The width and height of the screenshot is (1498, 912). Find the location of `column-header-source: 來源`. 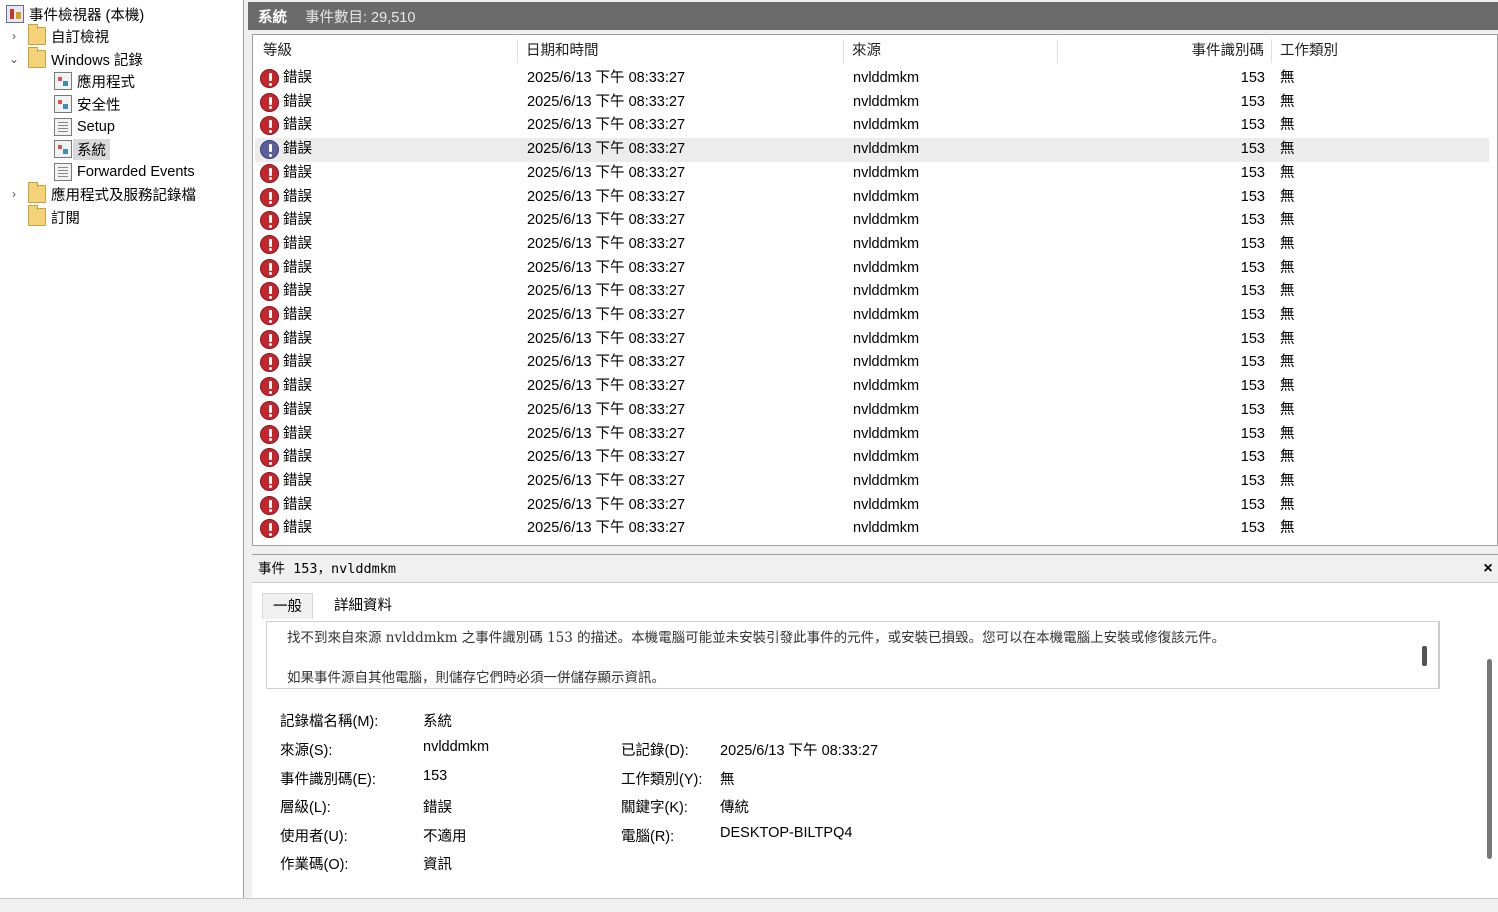

column-header-source: 來源 is located at coordinates (866, 51).